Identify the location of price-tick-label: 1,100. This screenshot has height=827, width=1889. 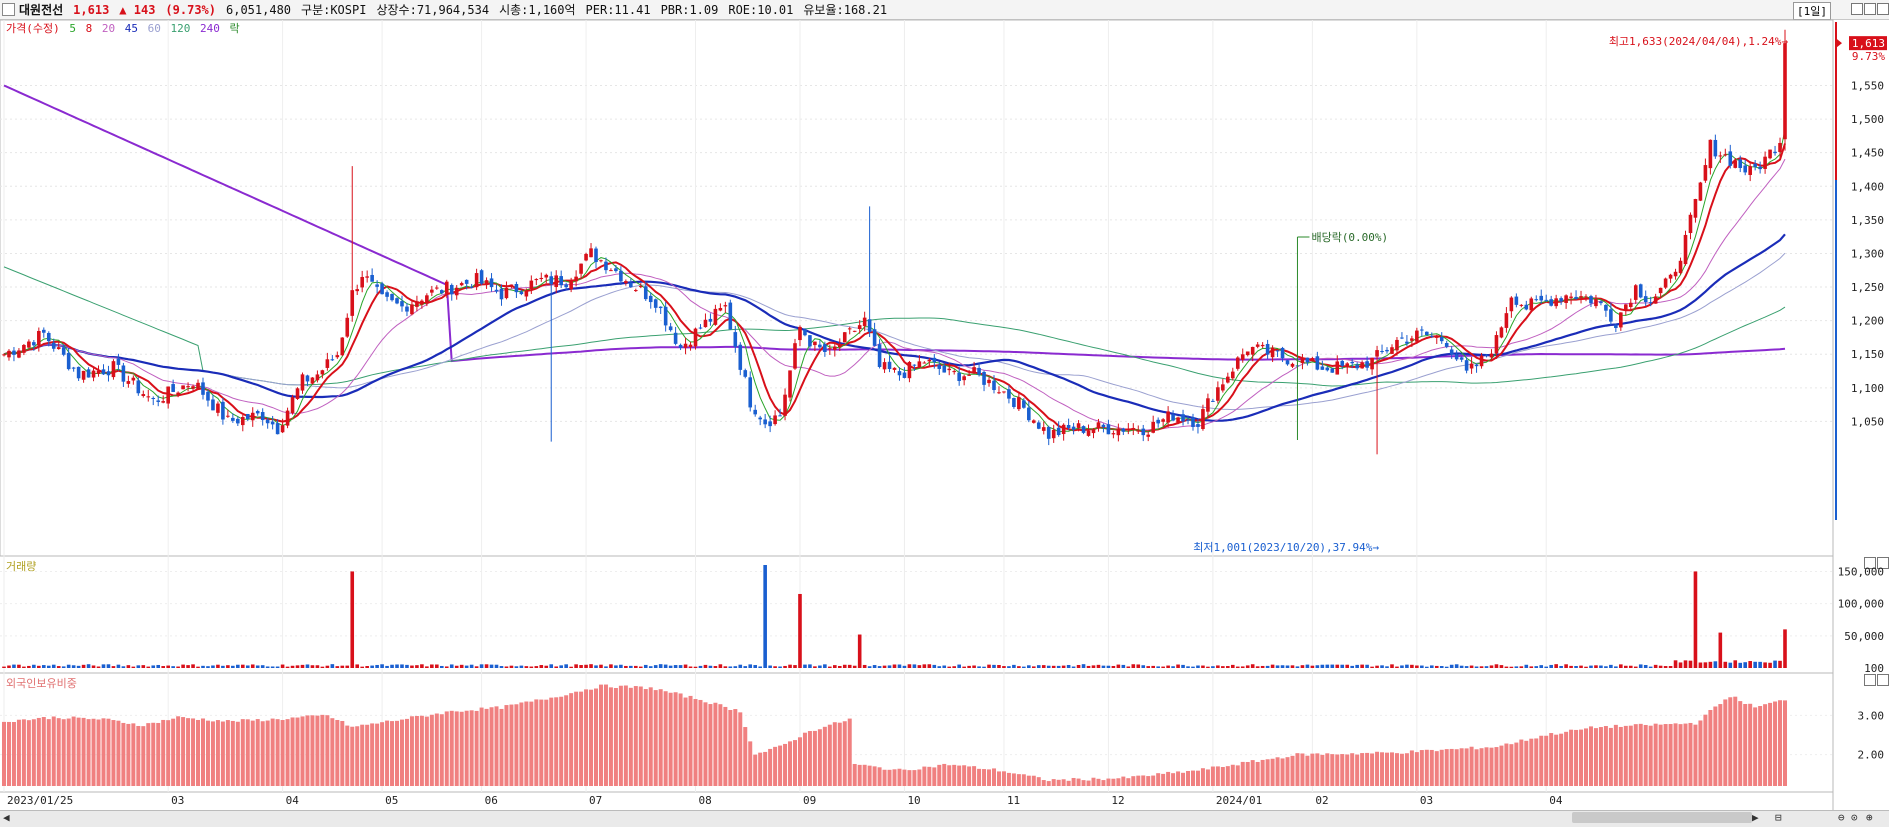
(1867, 388).